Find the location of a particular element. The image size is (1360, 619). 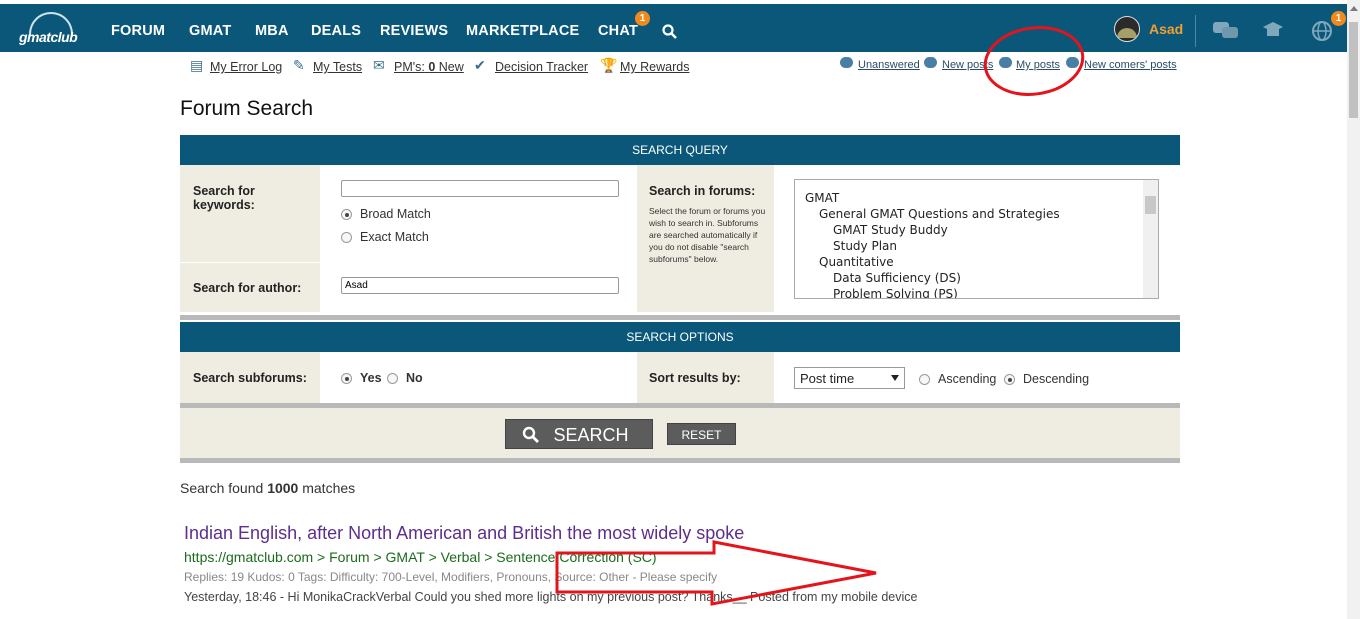

red-circle-annotation is located at coordinates (1034, 61).